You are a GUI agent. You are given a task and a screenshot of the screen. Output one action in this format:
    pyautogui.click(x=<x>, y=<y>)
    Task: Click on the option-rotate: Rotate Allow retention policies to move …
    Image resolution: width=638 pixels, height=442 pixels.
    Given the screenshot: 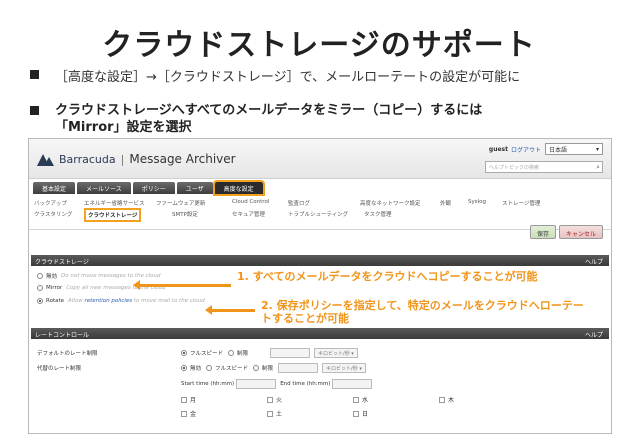 What is the action you would take?
    pyautogui.click(x=121, y=301)
    